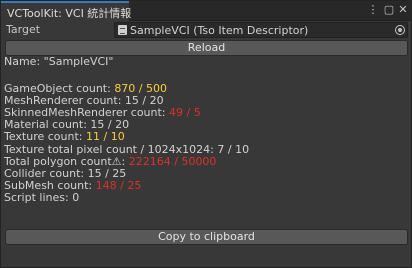 The height and width of the screenshot is (268, 412). Describe the element at coordinates (403, 10) in the screenshot. I see `close-icon: ✕` at that location.